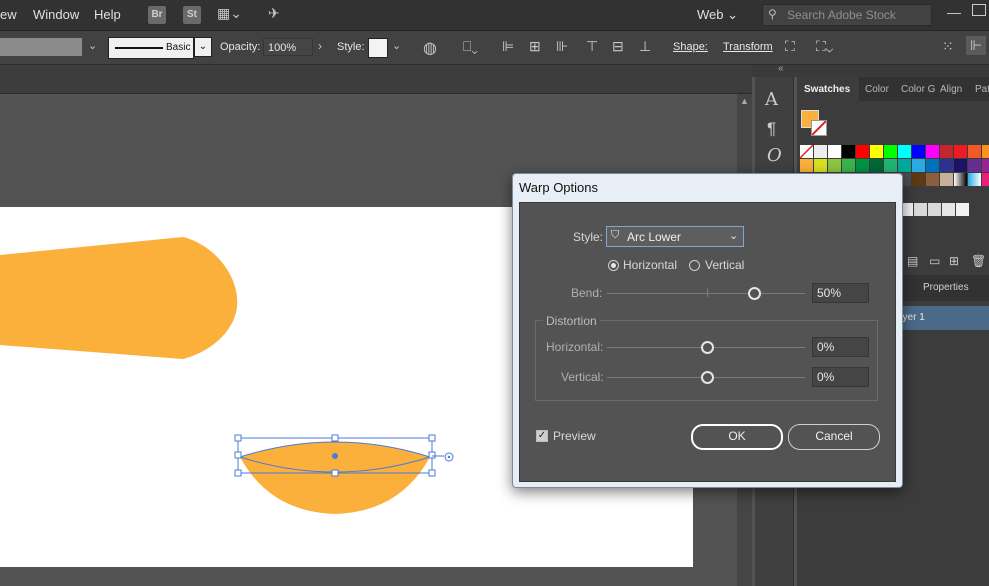 The height and width of the screenshot is (586, 989). What do you see at coordinates (918, 89) in the screenshot?
I see `tab-color-guide: Color G` at bounding box center [918, 89].